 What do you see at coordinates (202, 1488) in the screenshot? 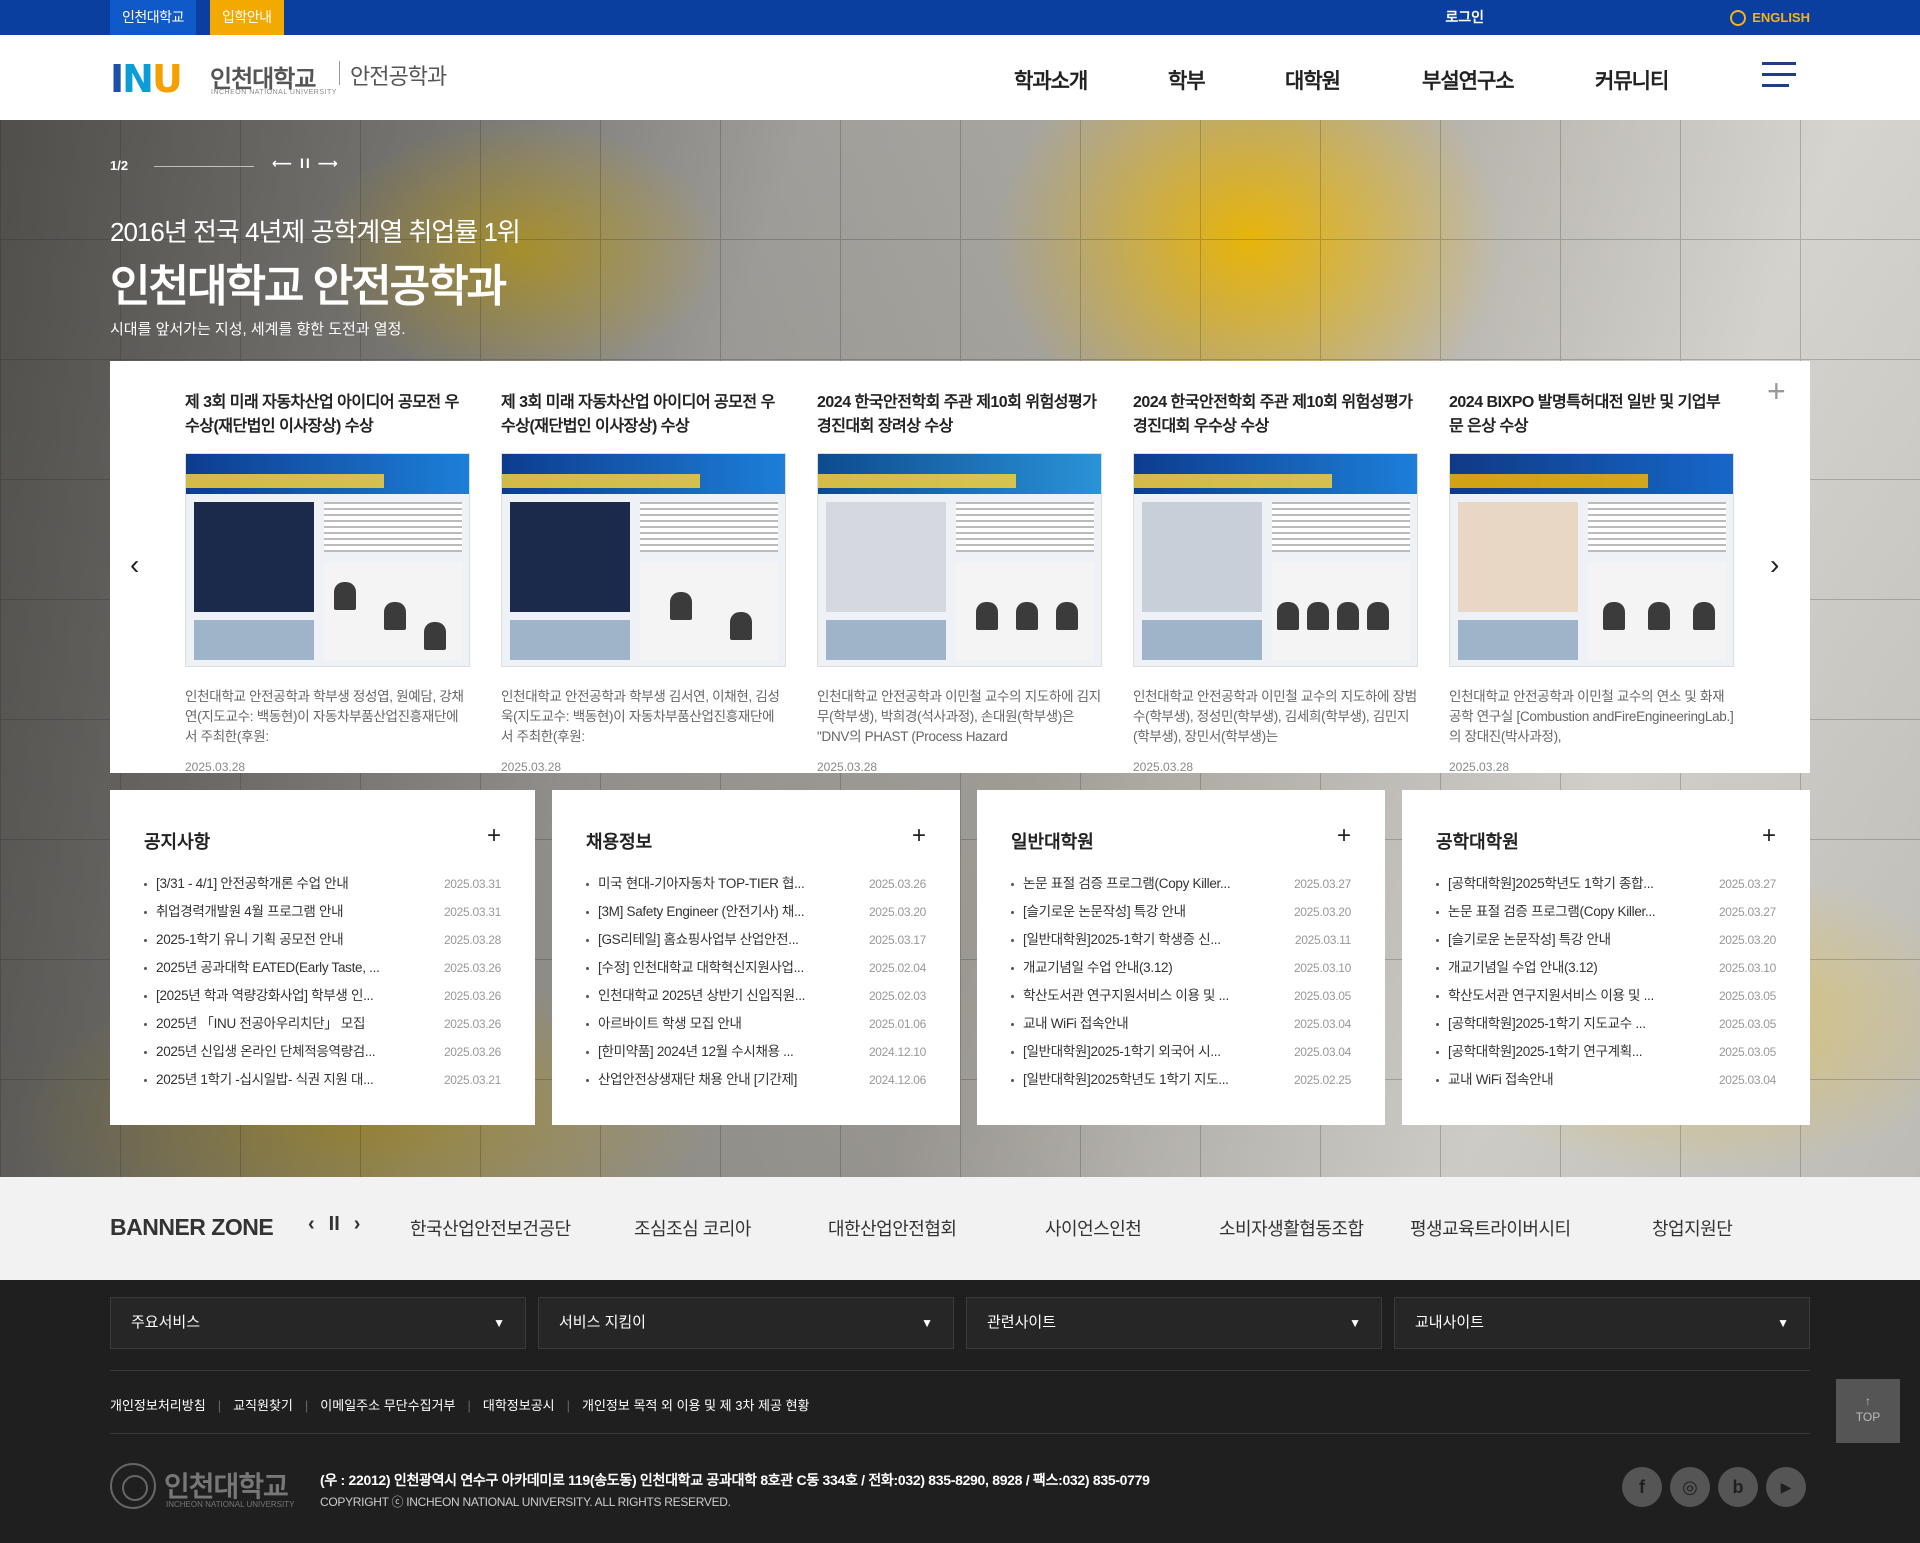
I see `footer-logo: 인천대학교 INCHEON NATIONAL UNIVERSITY` at bounding box center [202, 1488].